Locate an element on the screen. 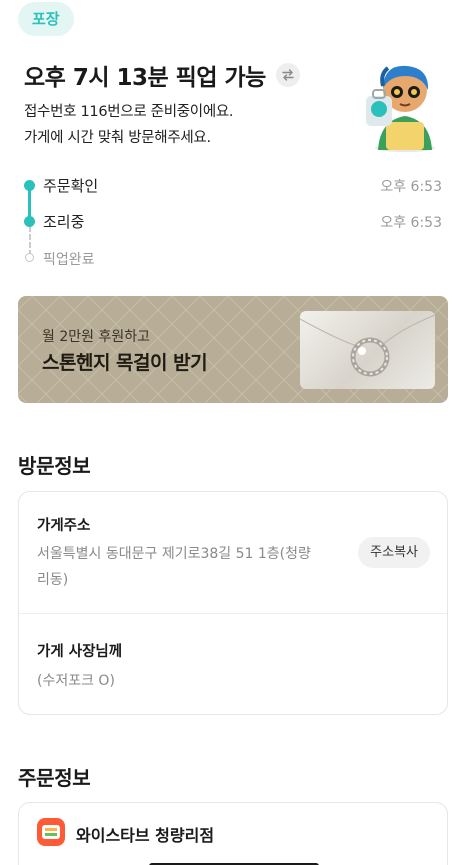 This screenshot has height=865, width=466. timeline-dot-cooking is located at coordinates (29, 221).